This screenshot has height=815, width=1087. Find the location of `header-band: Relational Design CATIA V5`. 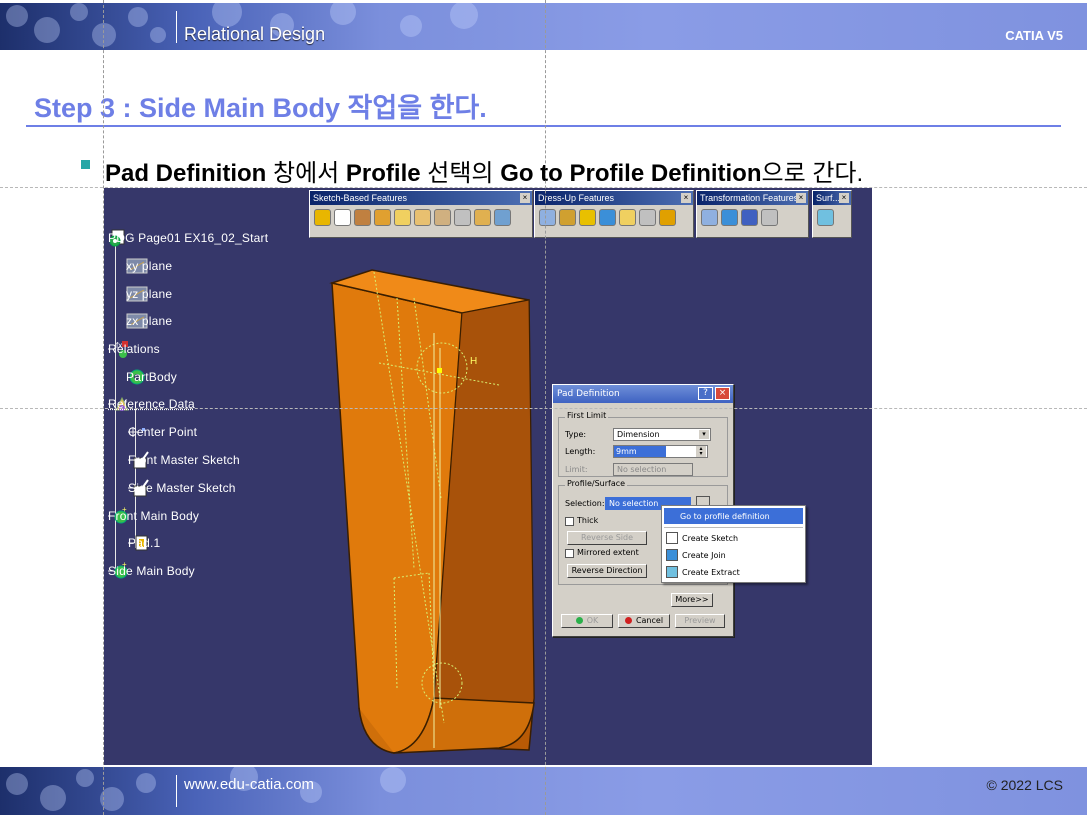

header-band: Relational Design CATIA V5 is located at coordinates (543, 26).